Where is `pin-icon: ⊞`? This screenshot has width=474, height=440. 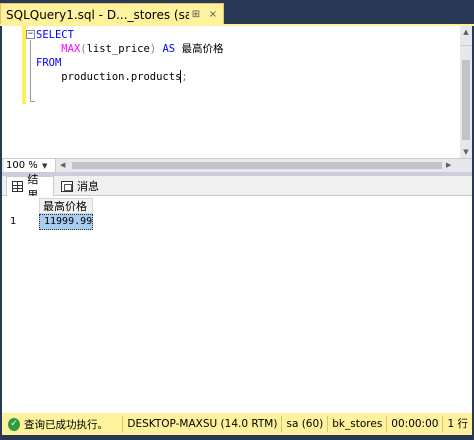 pin-icon: ⊞ is located at coordinates (196, 15).